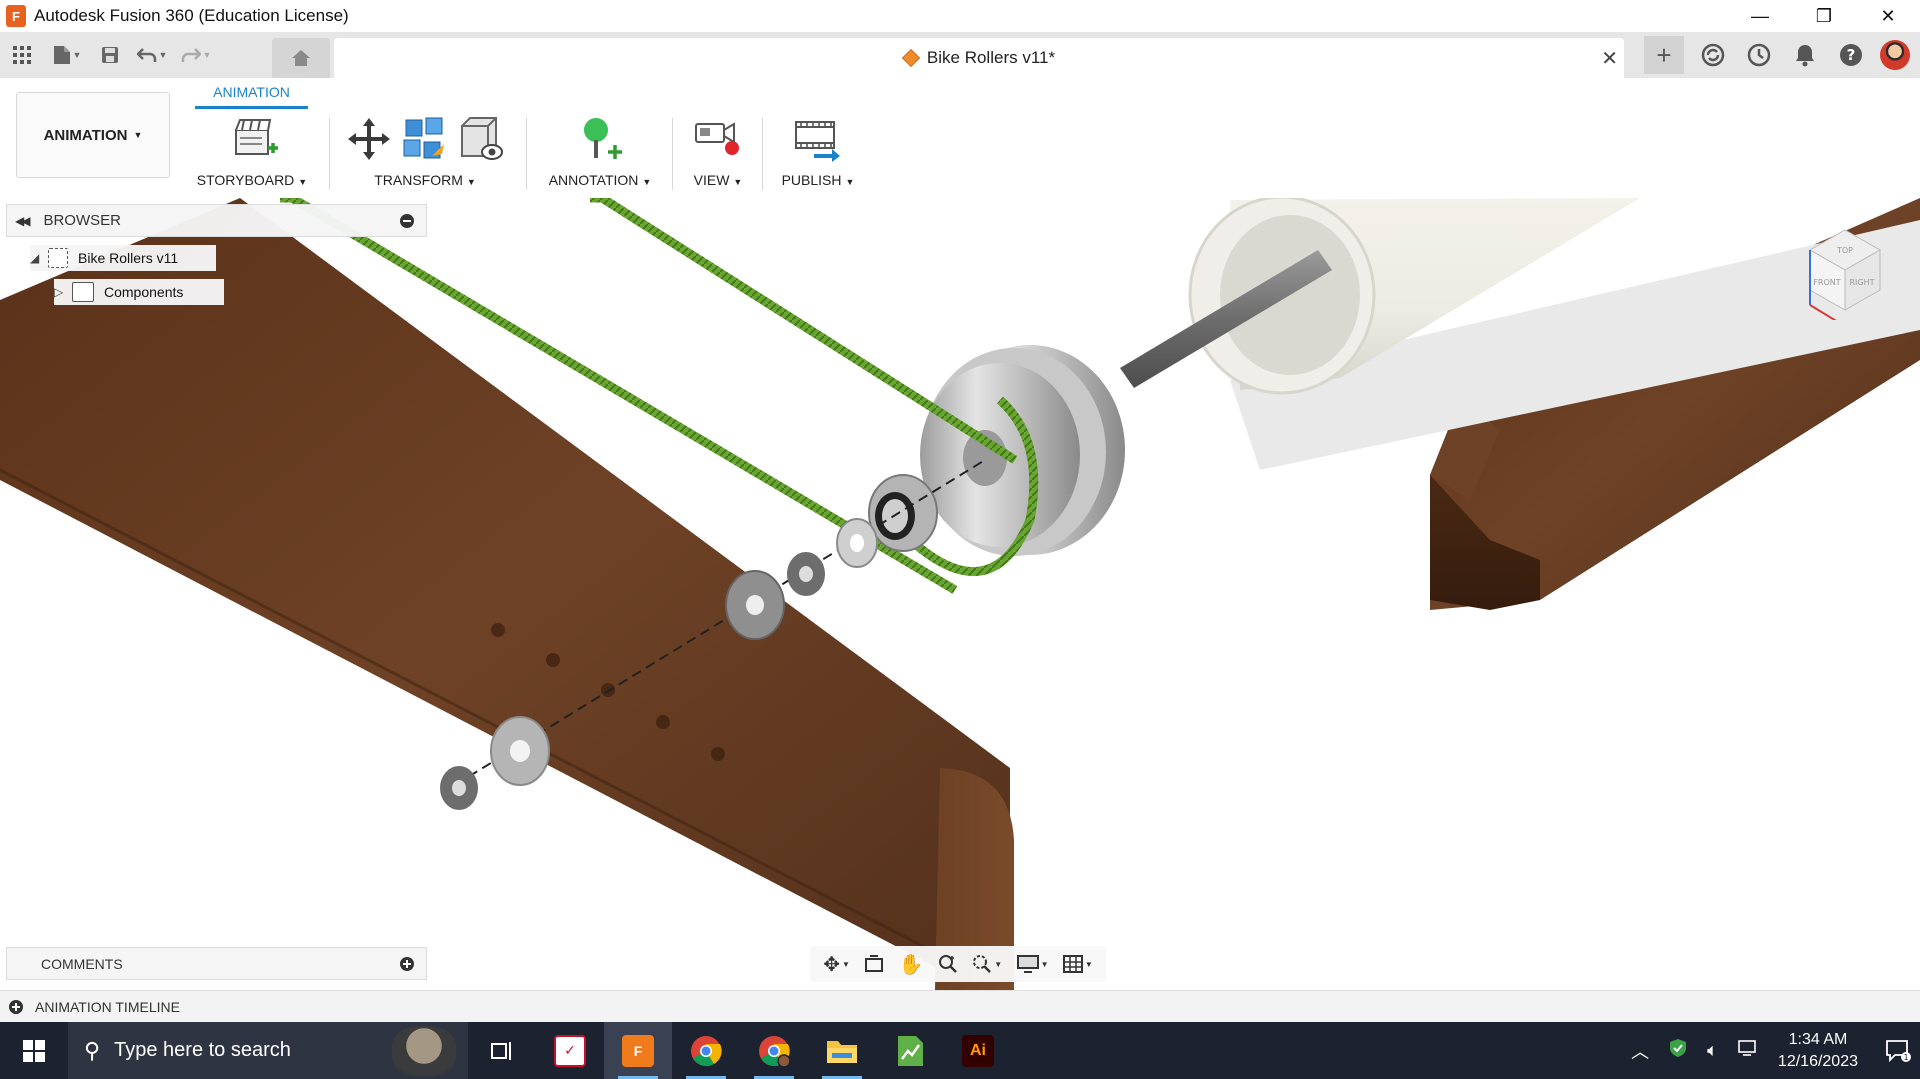  I want to click on spreadsheet-icon, so click(910, 1050).